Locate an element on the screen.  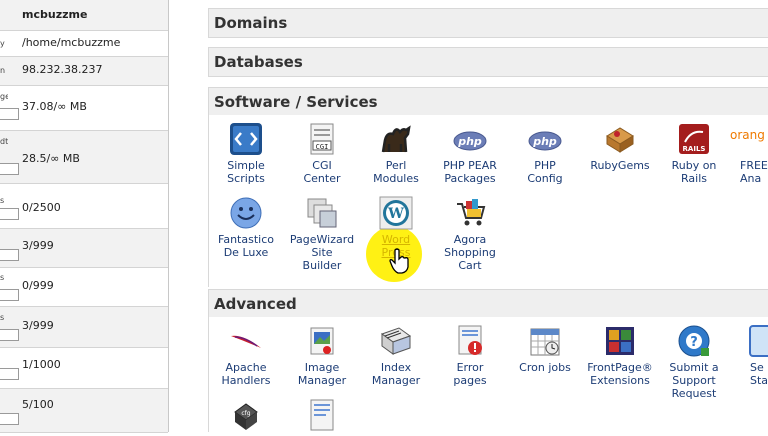
item-label: Ruby on Rails is located at coordinates (694, 172).